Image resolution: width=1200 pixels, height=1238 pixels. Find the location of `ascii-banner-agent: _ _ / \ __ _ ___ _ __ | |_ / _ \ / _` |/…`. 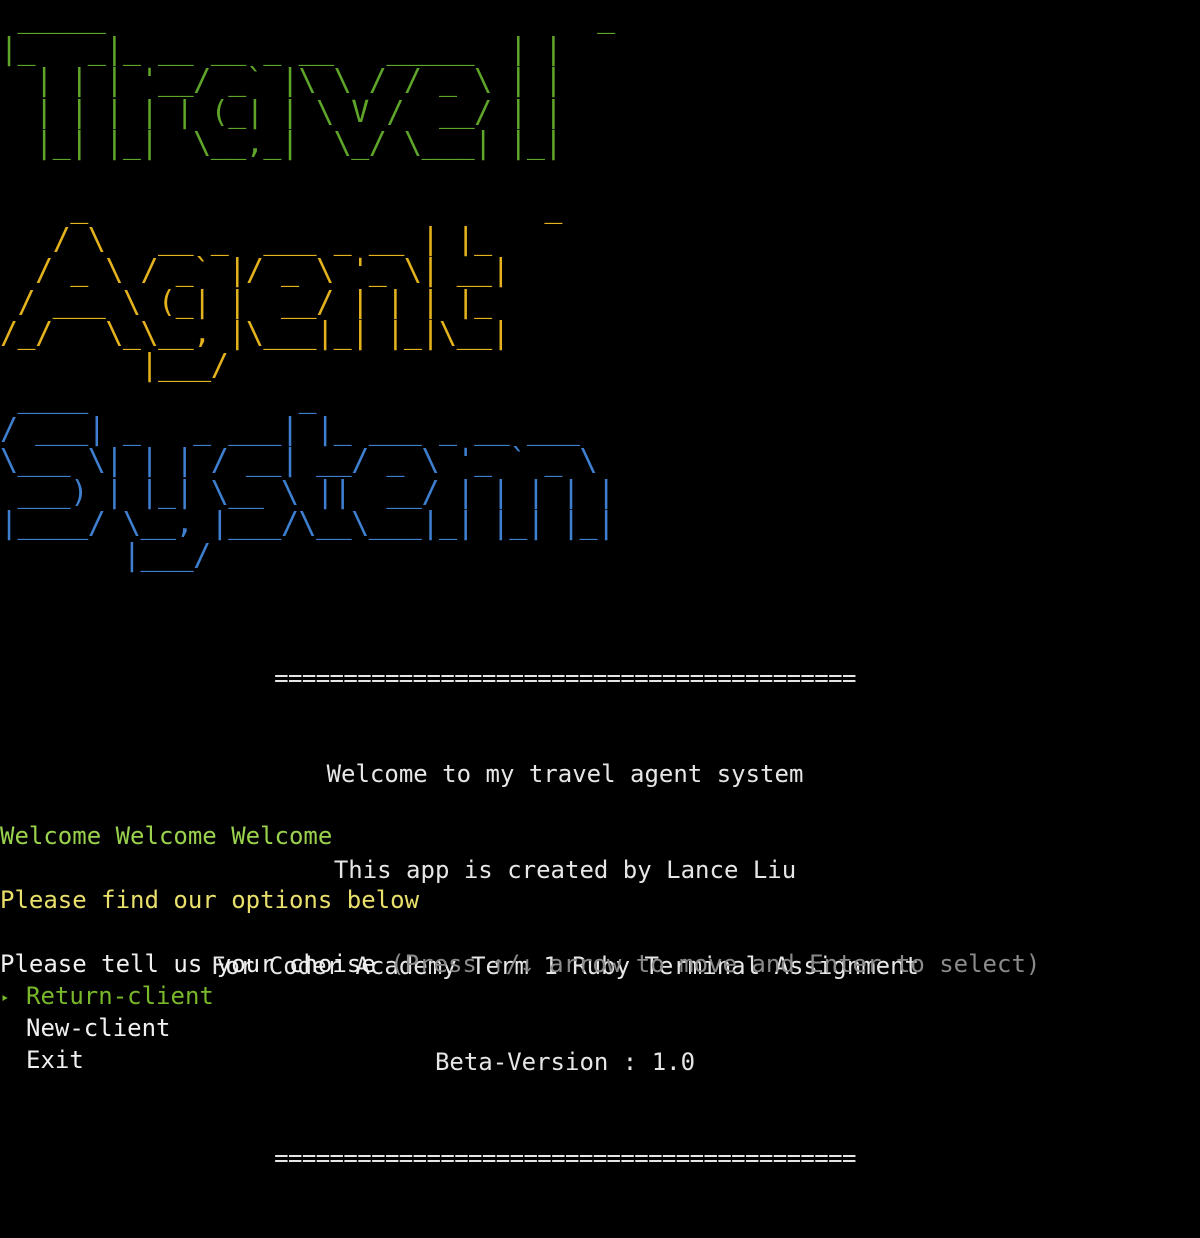

ascii-banner-agent: _ _ / \ __ _ ___ _ __ | |_ / _ \ / _` |/… is located at coordinates (281, 286).